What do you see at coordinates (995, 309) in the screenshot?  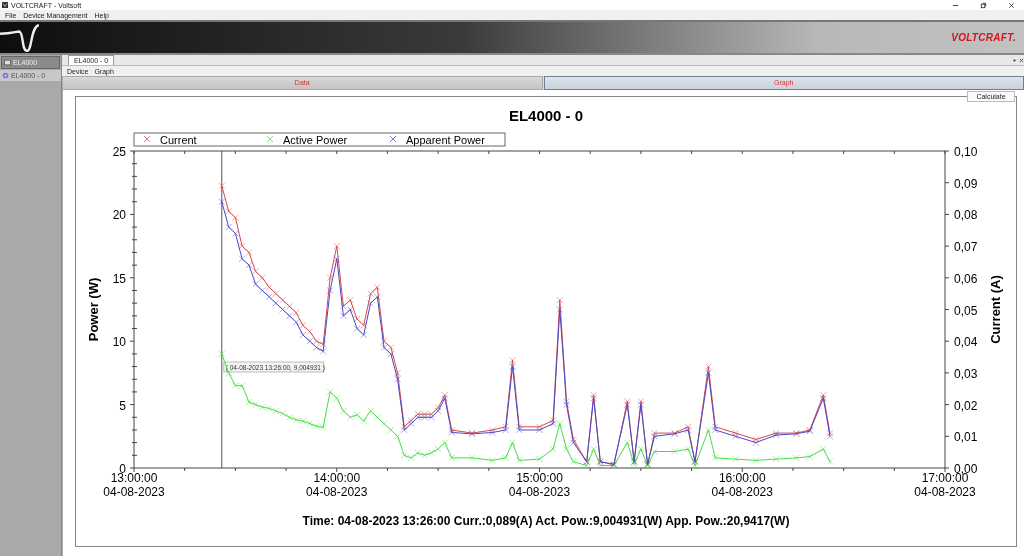 I see `y2-axis-title: Current (A)` at bounding box center [995, 309].